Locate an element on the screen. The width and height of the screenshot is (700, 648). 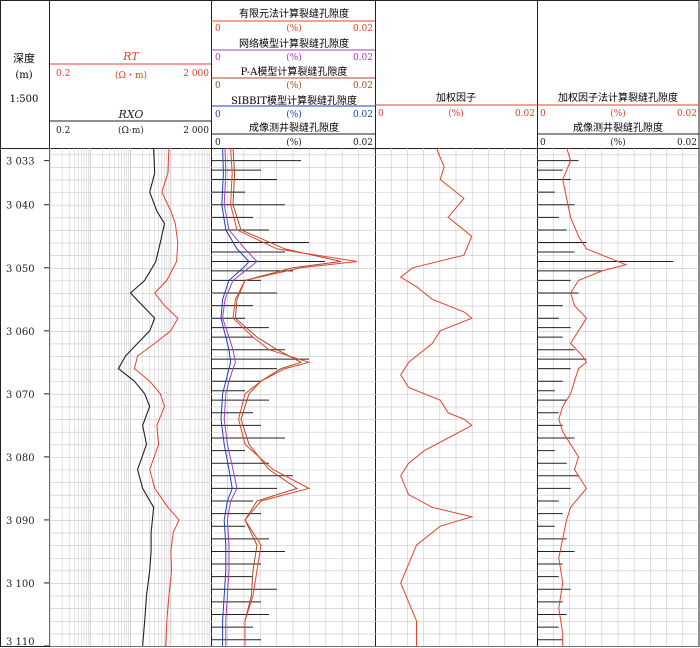
sibbit-min: 0 is located at coordinates (218, 115).